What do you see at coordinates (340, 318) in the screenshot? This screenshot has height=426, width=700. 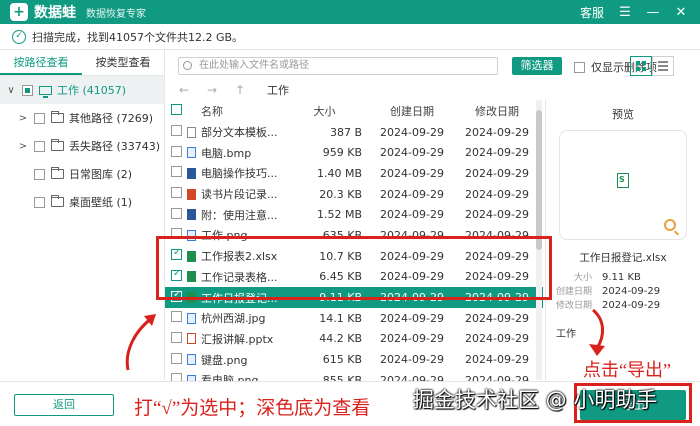 I see `file-size: 14.1 KB` at bounding box center [340, 318].